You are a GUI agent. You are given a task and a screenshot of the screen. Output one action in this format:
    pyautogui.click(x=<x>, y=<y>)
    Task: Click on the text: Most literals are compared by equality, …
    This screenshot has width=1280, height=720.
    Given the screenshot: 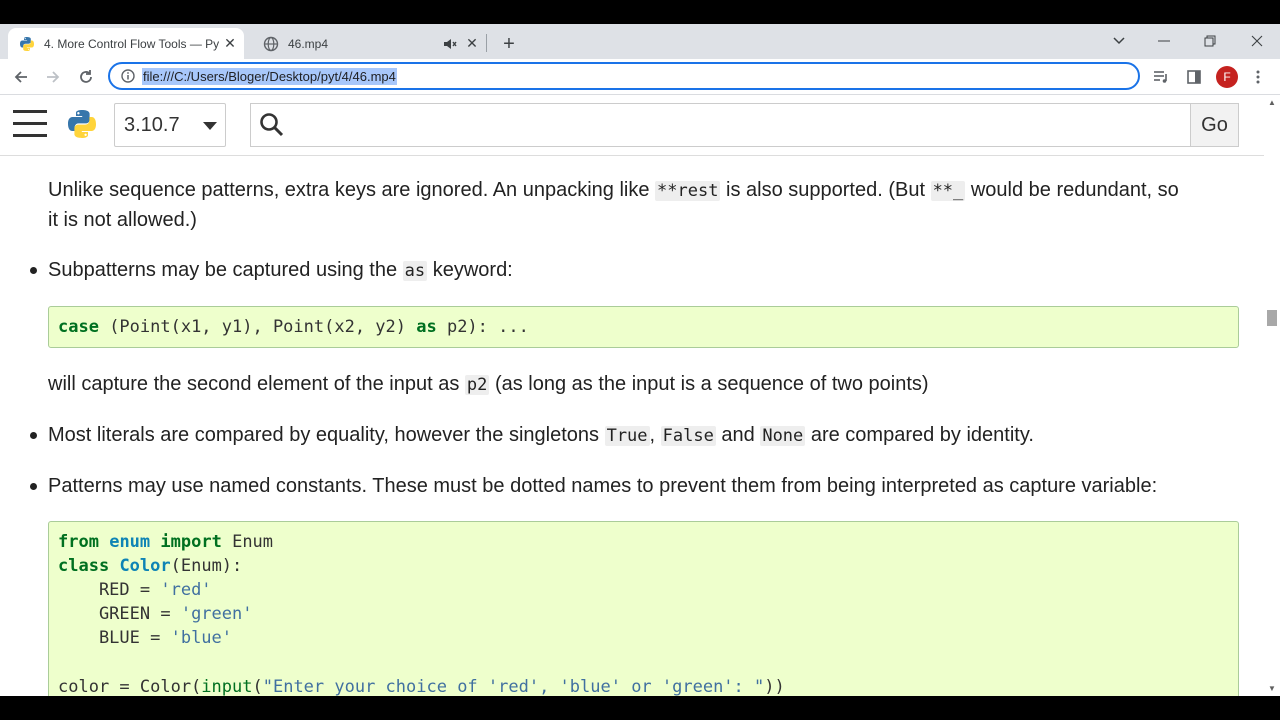 What is the action you would take?
    pyautogui.click(x=326, y=435)
    